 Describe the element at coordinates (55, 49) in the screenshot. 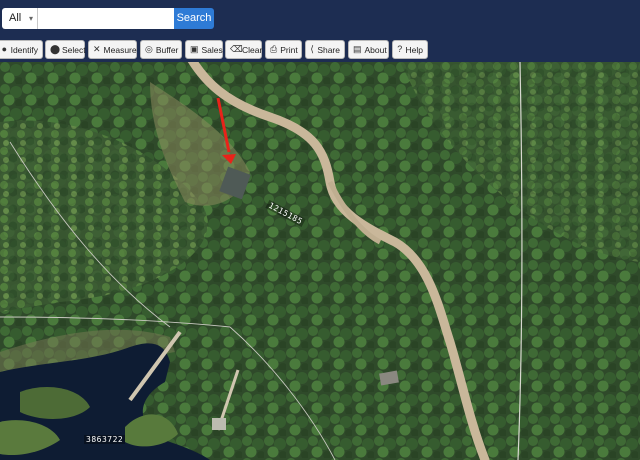

I see `map-pin-icon: ⬤` at that location.